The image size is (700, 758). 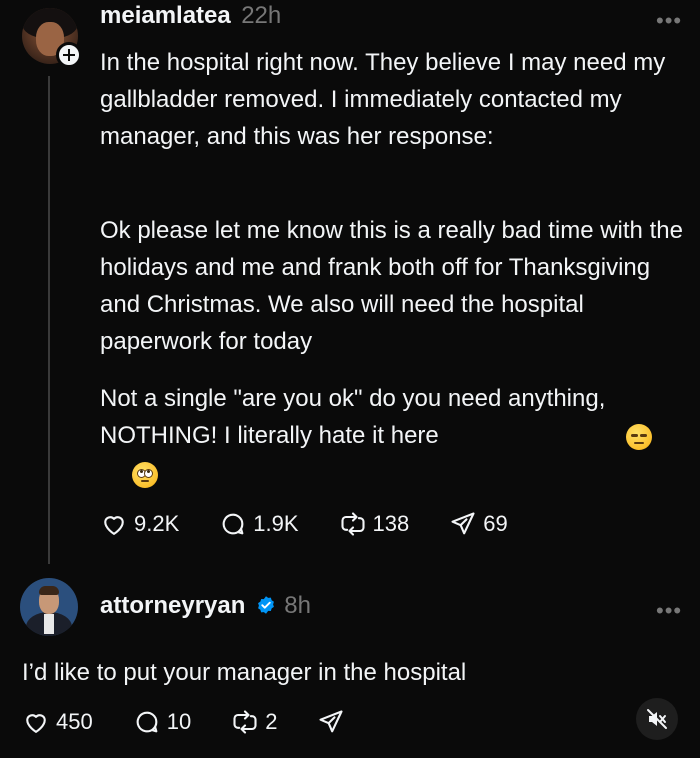 I want to click on like-button: 450, so click(x=57, y=722).